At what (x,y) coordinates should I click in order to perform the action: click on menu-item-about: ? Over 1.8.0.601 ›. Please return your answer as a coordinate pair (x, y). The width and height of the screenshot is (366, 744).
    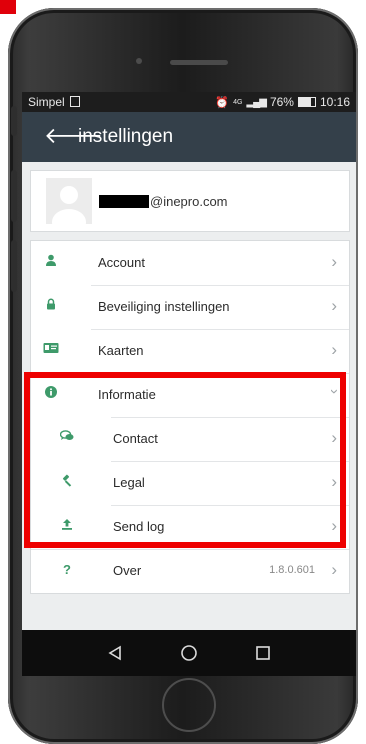
    Looking at the image, I should click on (190, 571).